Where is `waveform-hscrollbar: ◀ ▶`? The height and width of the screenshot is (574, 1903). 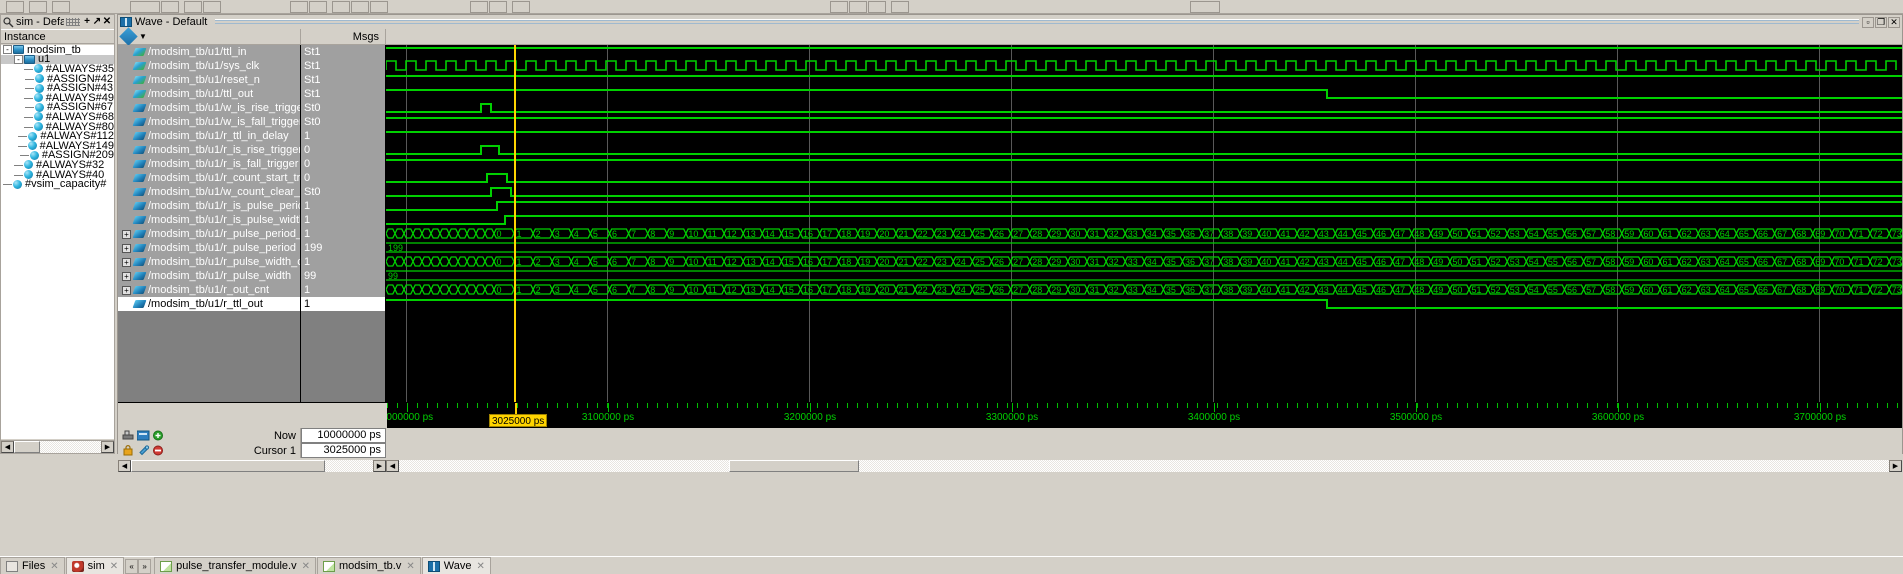
waveform-hscrollbar: ◀ ▶ is located at coordinates (1144, 465).